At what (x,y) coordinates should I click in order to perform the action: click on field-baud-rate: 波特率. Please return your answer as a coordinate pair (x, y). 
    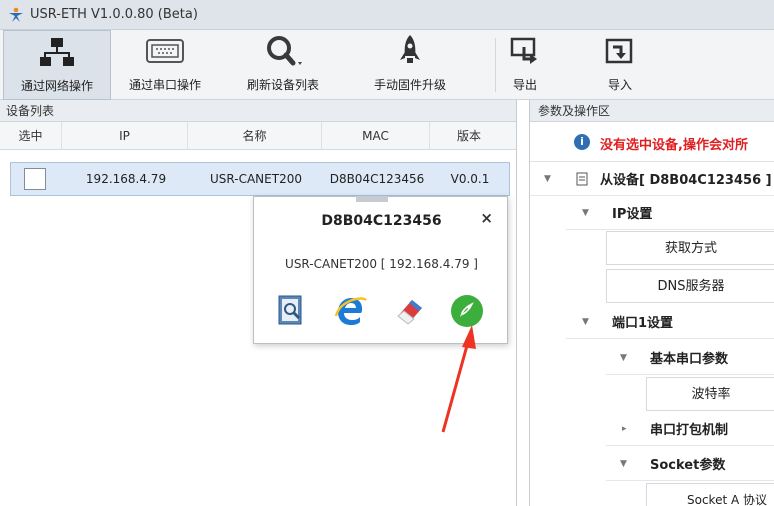
    Looking at the image, I should click on (710, 394).